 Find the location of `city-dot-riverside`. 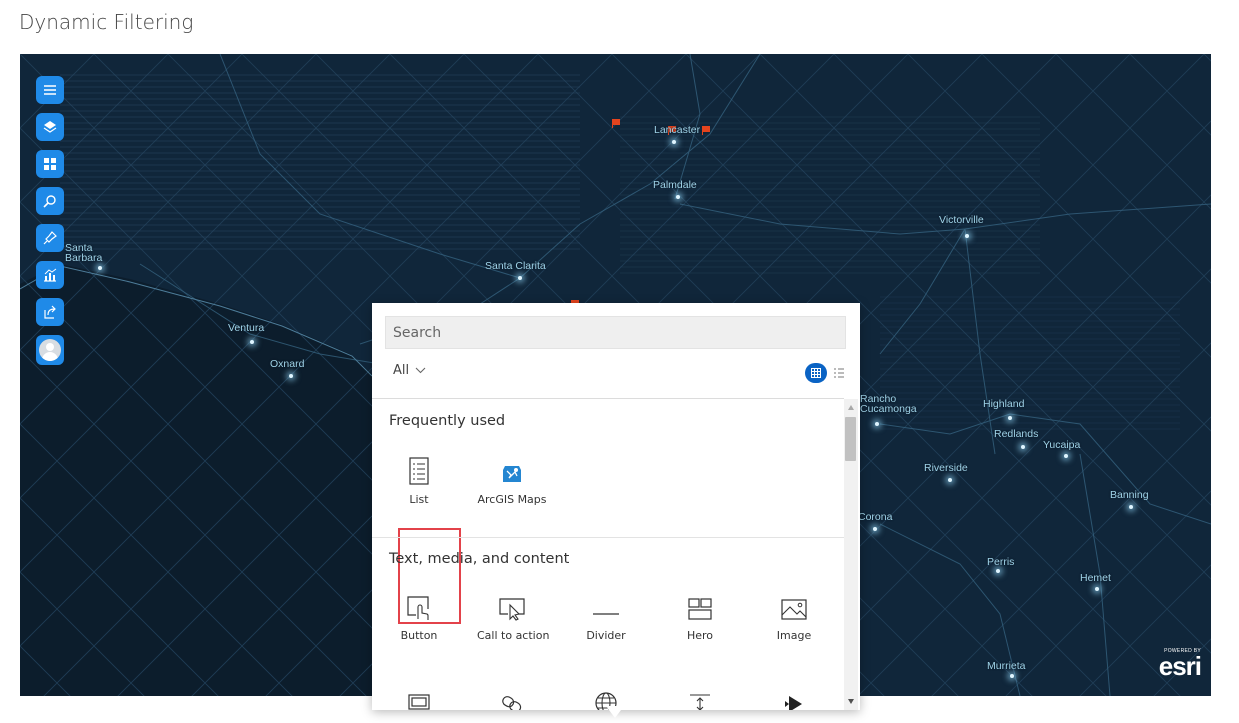

city-dot-riverside is located at coordinates (950, 480).